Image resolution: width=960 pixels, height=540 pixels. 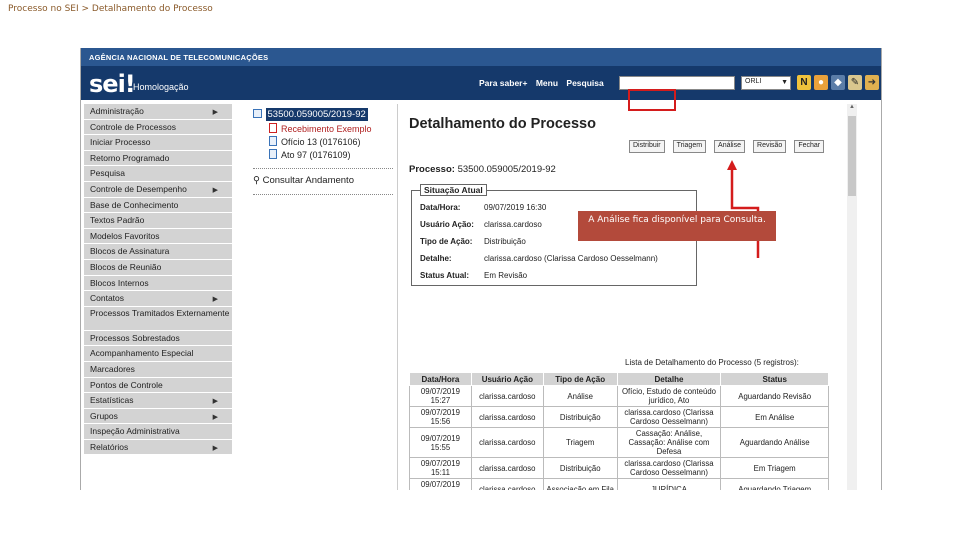 I want to click on callout-arrow, so click(x=743, y=209).